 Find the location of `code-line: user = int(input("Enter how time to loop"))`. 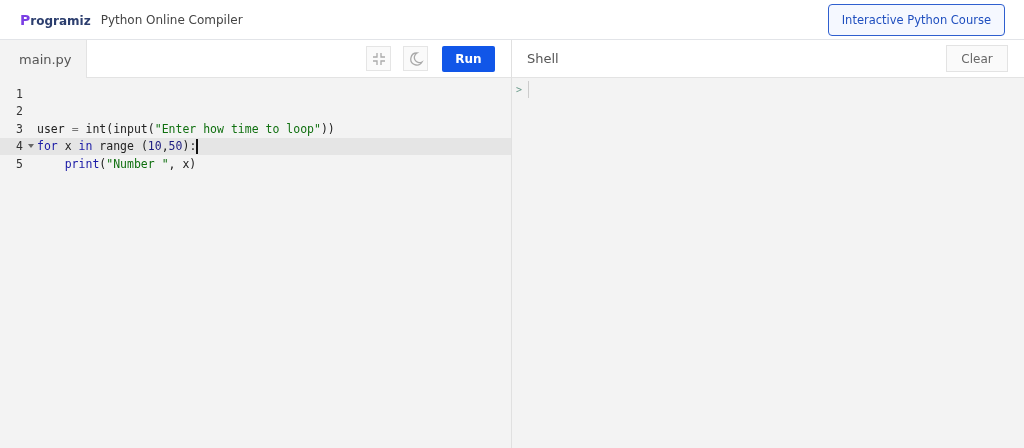

code-line: user = int(input("Enter how time to loop")) is located at coordinates (186, 128).